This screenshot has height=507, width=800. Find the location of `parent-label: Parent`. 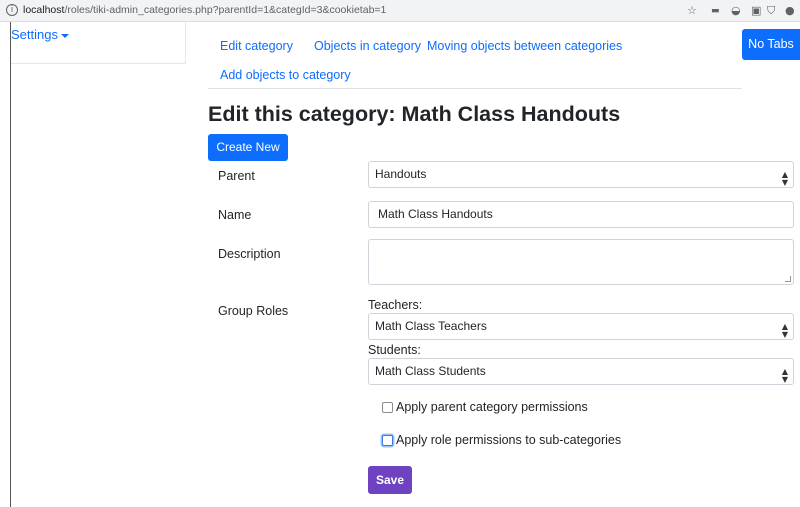

parent-label: Parent is located at coordinates (236, 176).